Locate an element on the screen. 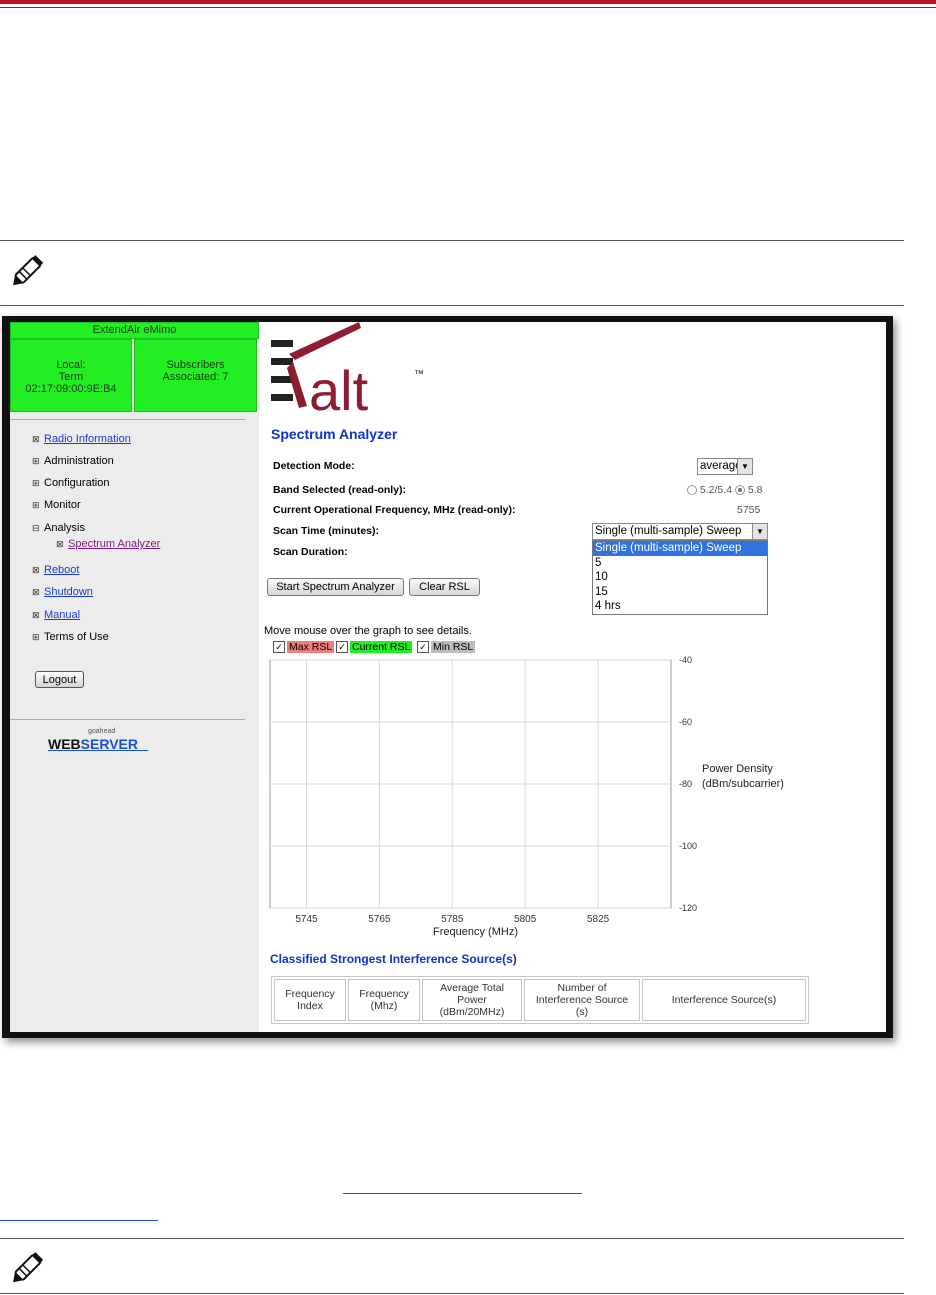 This screenshot has height=1295, width=936. y-tick-label: -80 is located at coordinates (685, 784).